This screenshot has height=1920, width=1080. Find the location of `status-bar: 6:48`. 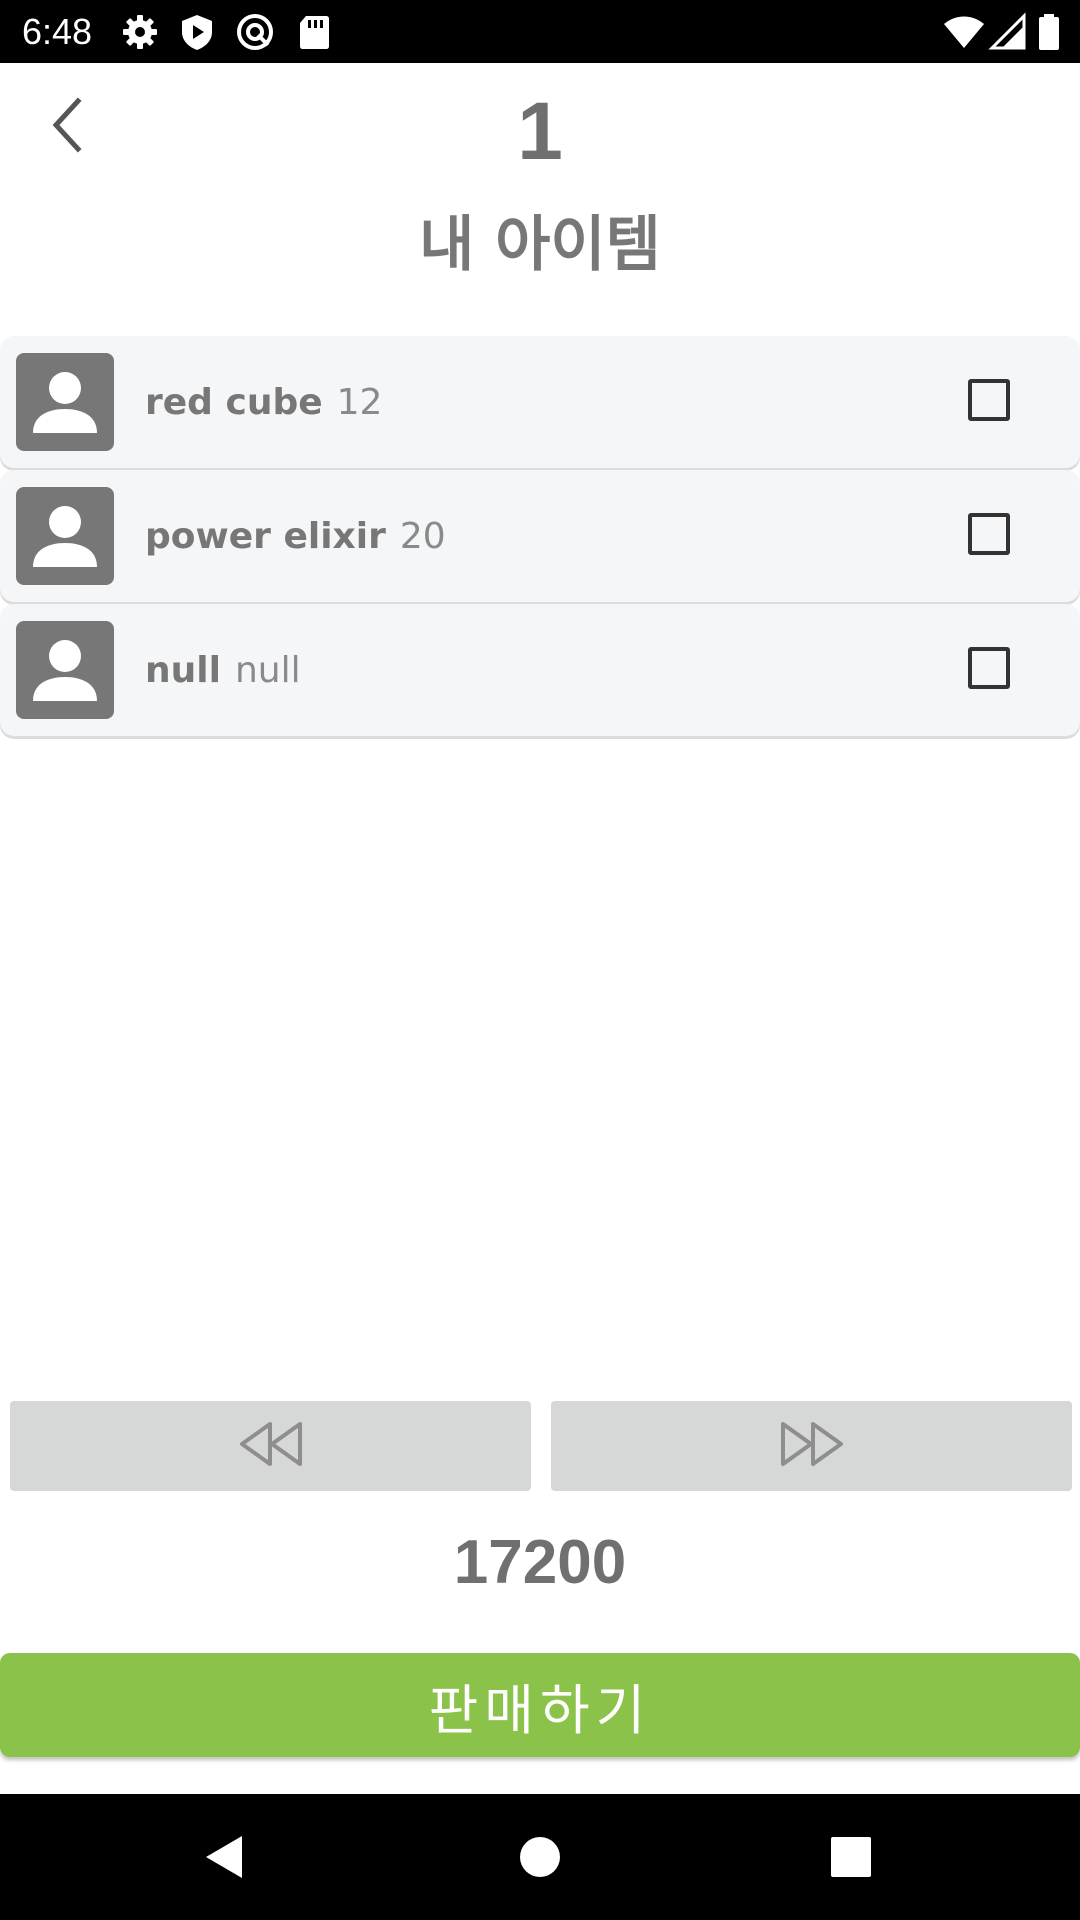

status-bar: 6:48 is located at coordinates (540, 31).